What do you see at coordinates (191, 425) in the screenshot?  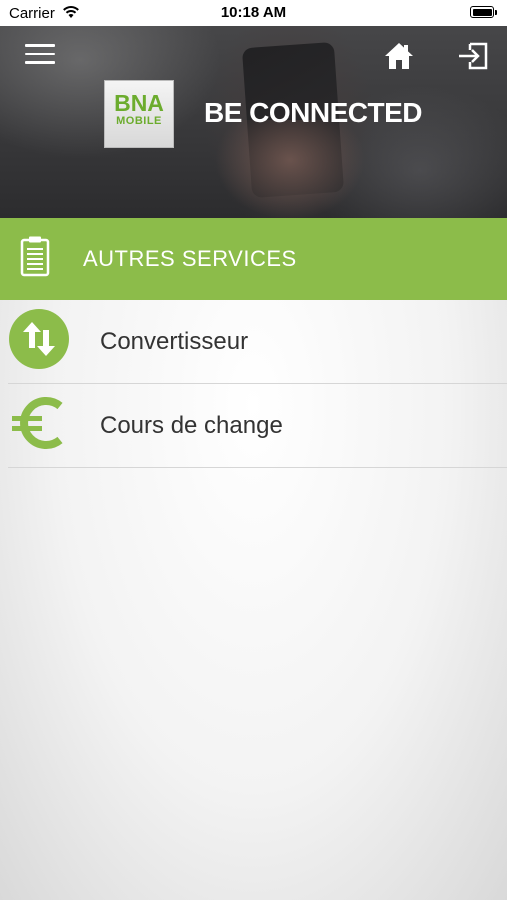 I see `list-item-label: Cours de change` at bounding box center [191, 425].